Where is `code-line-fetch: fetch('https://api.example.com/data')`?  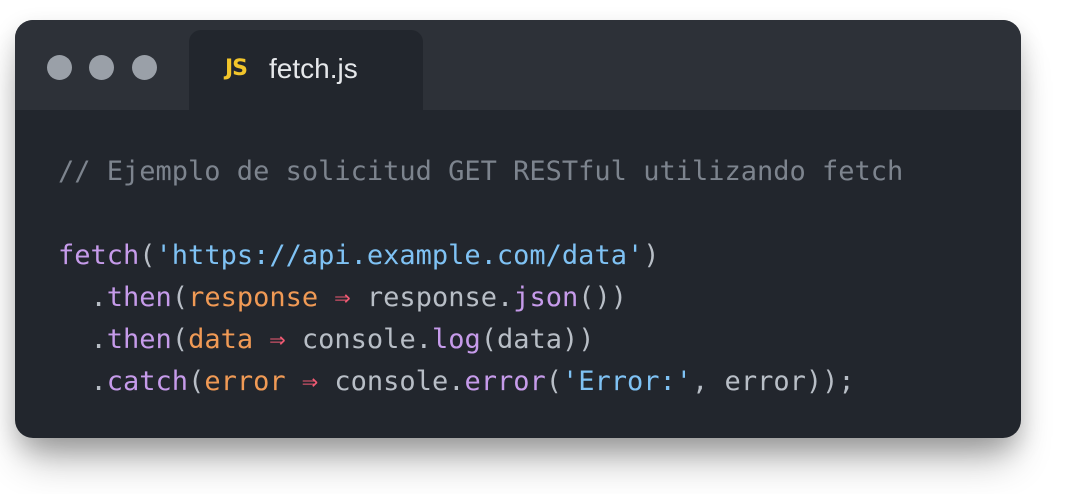
code-line-fetch: fetch('https://api.example.com/data') is located at coordinates (480, 256).